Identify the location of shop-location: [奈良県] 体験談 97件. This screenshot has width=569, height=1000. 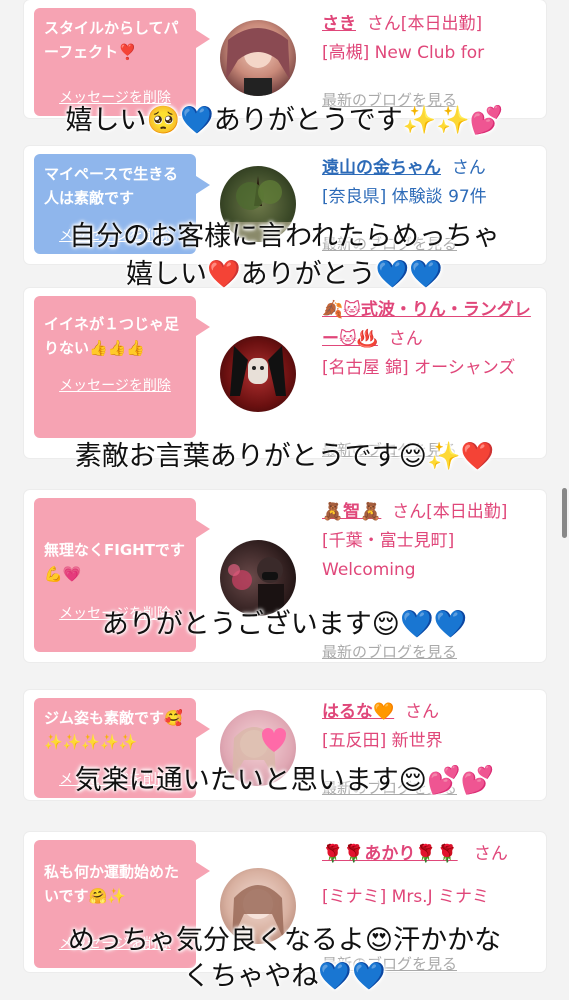
(404, 197).